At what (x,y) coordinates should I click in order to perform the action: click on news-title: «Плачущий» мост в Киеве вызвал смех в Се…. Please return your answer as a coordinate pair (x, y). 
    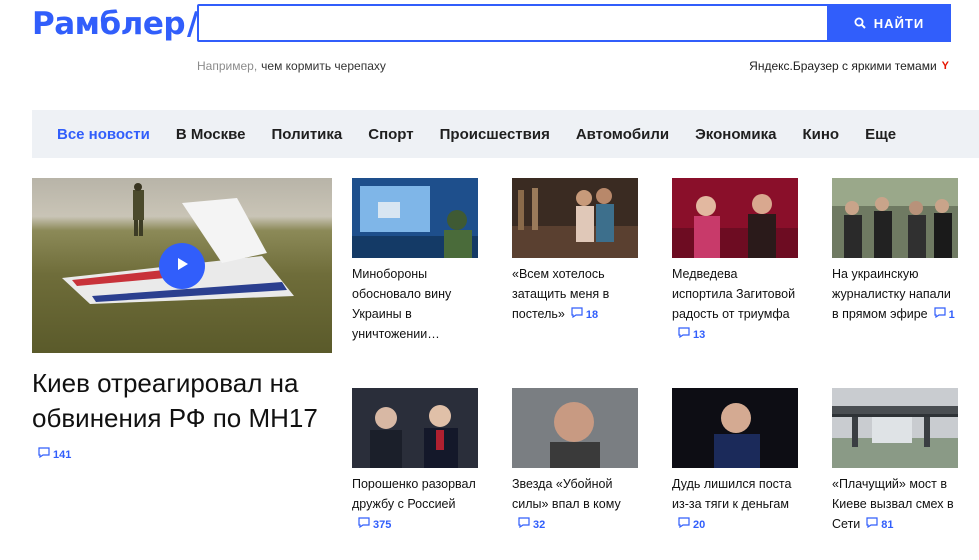
    Looking at the image, I should click on (895, 504).